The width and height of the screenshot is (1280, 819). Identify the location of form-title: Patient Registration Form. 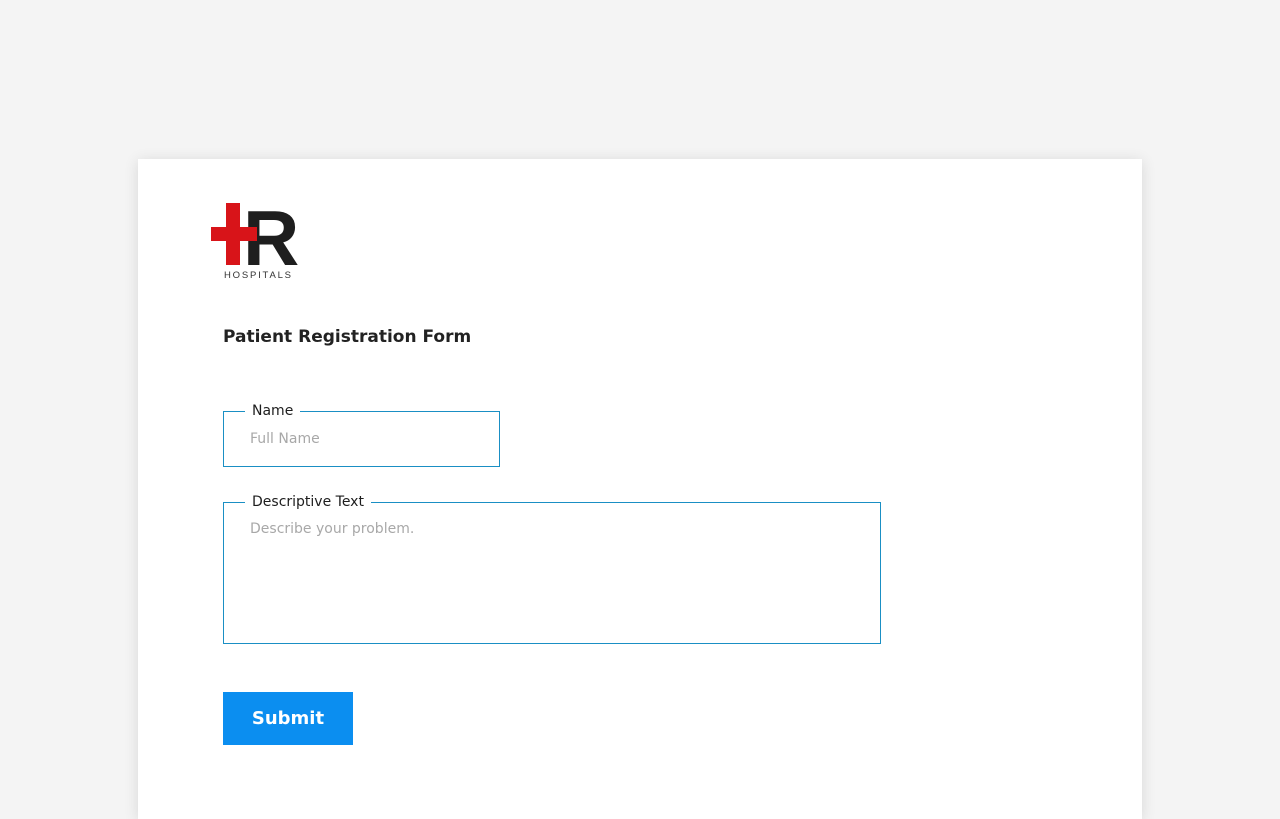
(347, 337).